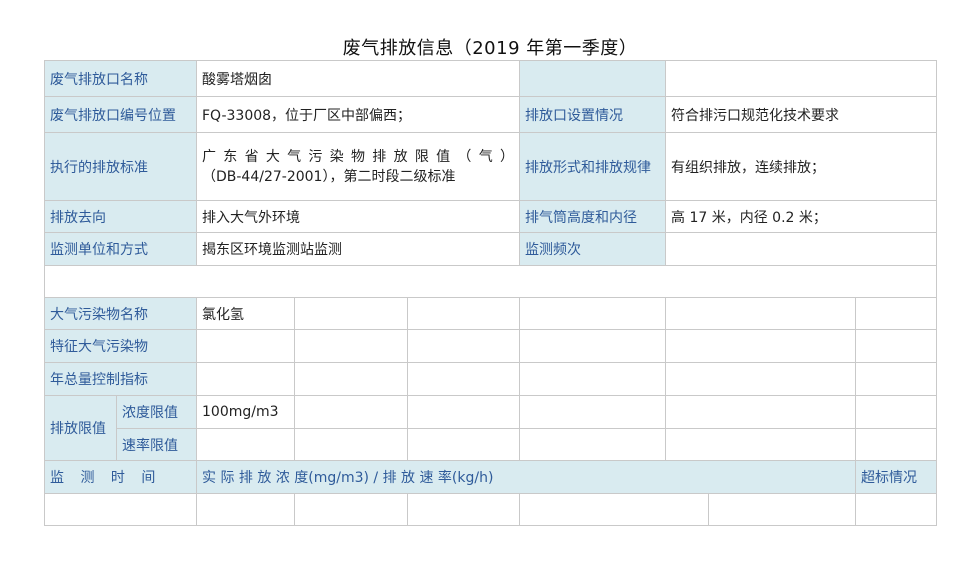 The image size is (980, 567). I want to click on emission-form-label: 排放形式和排放规律, so click(592, 166).